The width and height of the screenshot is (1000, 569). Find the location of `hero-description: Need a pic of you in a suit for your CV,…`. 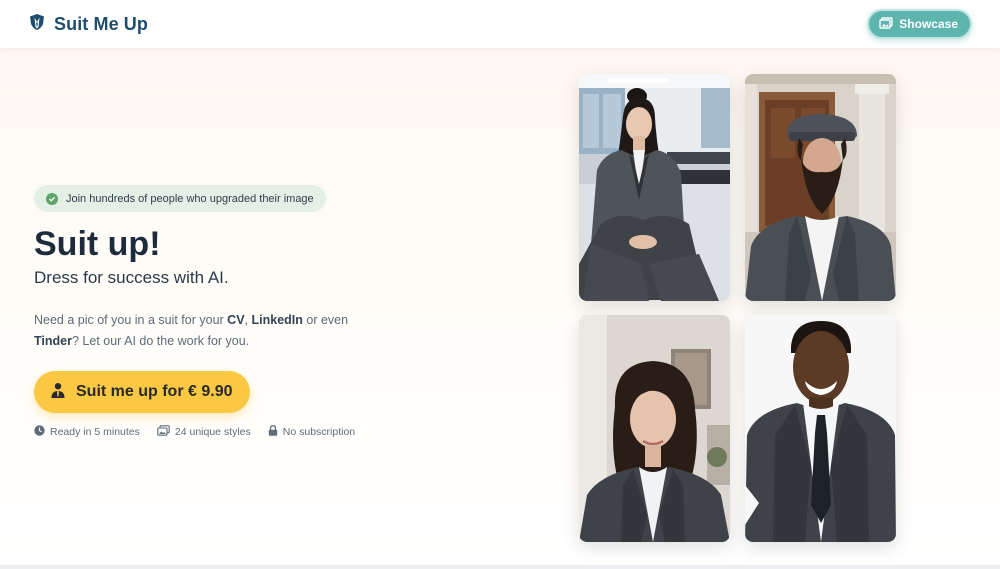

hero-description: Need a pic of you in a suit for your CV,… is located at coordinates (191, 330).